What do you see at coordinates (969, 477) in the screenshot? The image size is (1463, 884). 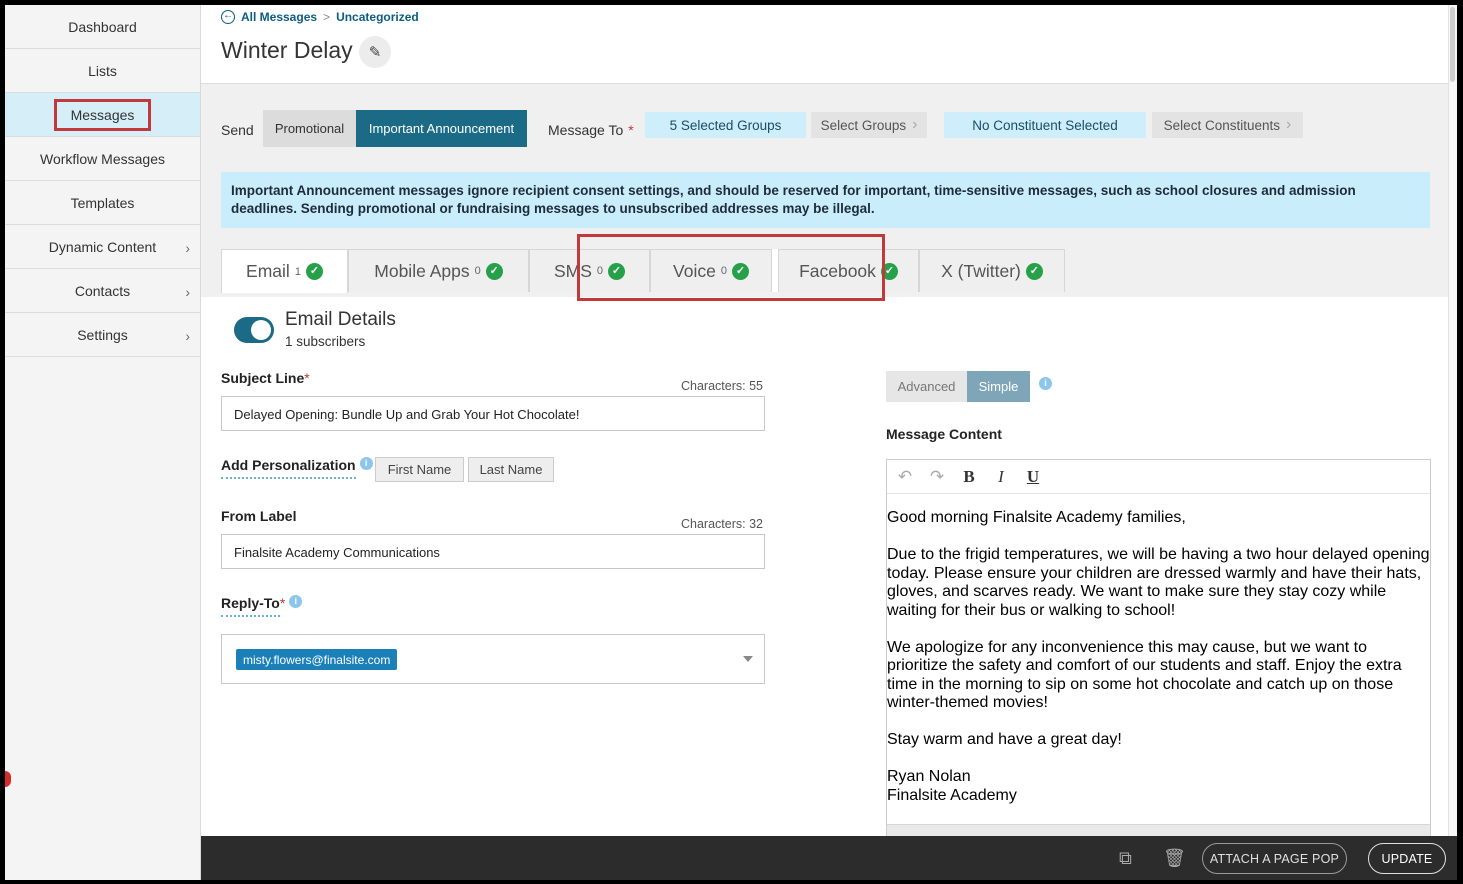 I see `bold-icon: B` at bounding box center [969, 477].